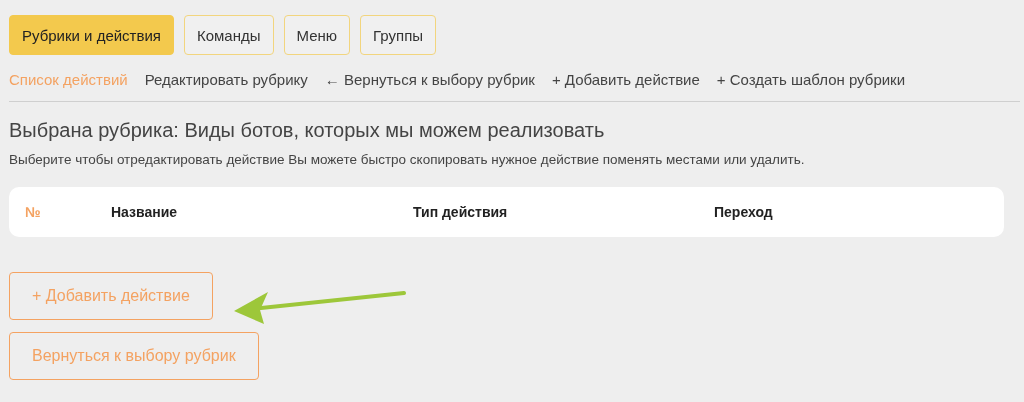  I want to click on page-heading: Выбрана рубрика: Виды ботов, которых мы можем реализовать, so click(307, 130).